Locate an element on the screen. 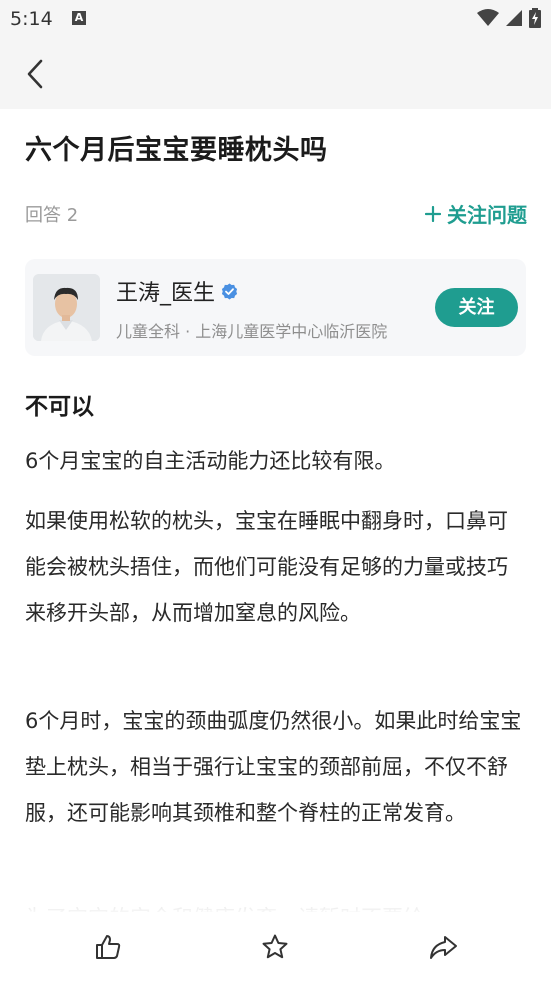 Image resolution: width=551 pixels, height=981 pixels. back-button is located at coordinates (35, 74).